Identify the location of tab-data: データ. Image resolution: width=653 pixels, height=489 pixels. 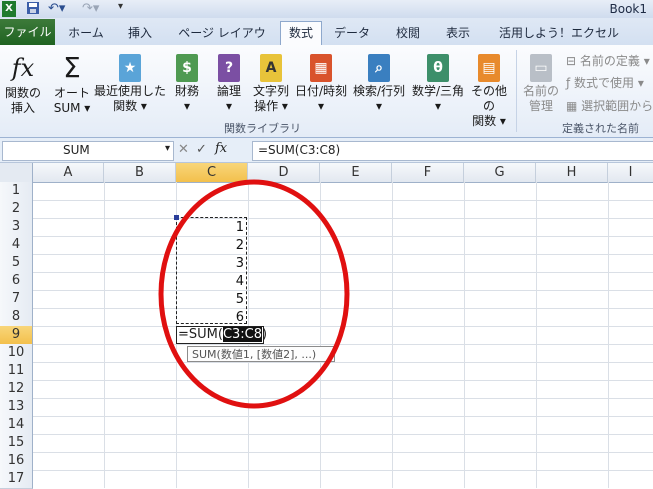
(352, 33).